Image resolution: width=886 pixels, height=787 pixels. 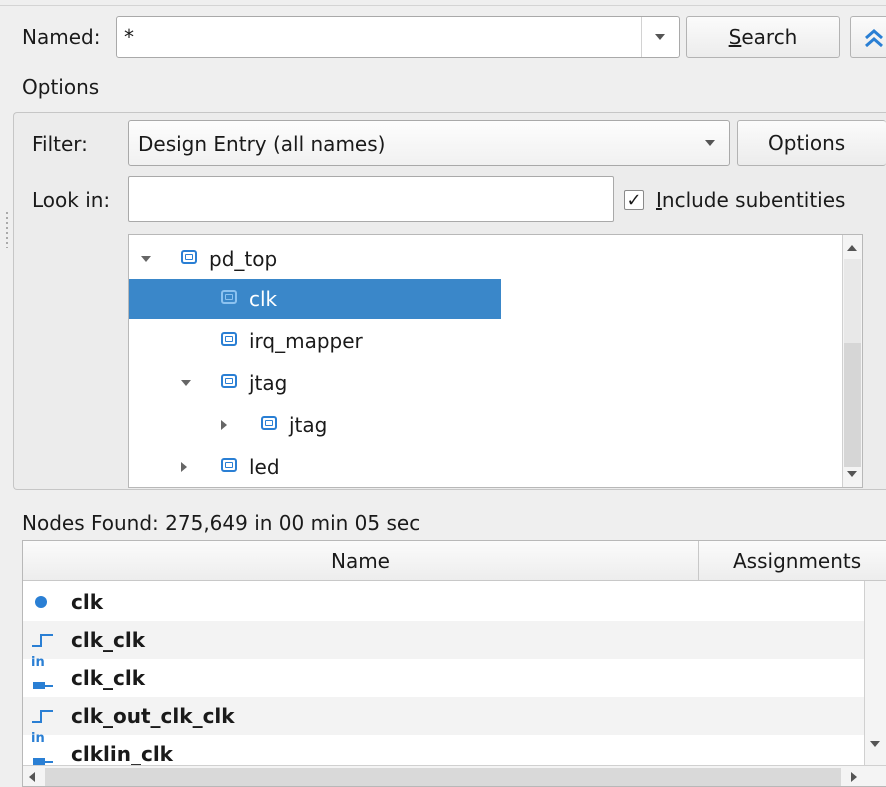 I want to click on horizontal-scroll-thumb, so click(x=443, y=777).